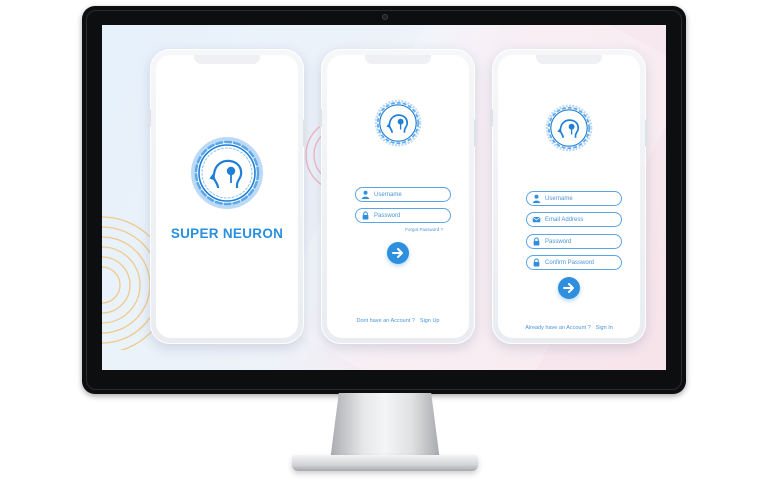  I want to click on signin-prompt: Already have an Account ? Sign In, so click(569, 328).